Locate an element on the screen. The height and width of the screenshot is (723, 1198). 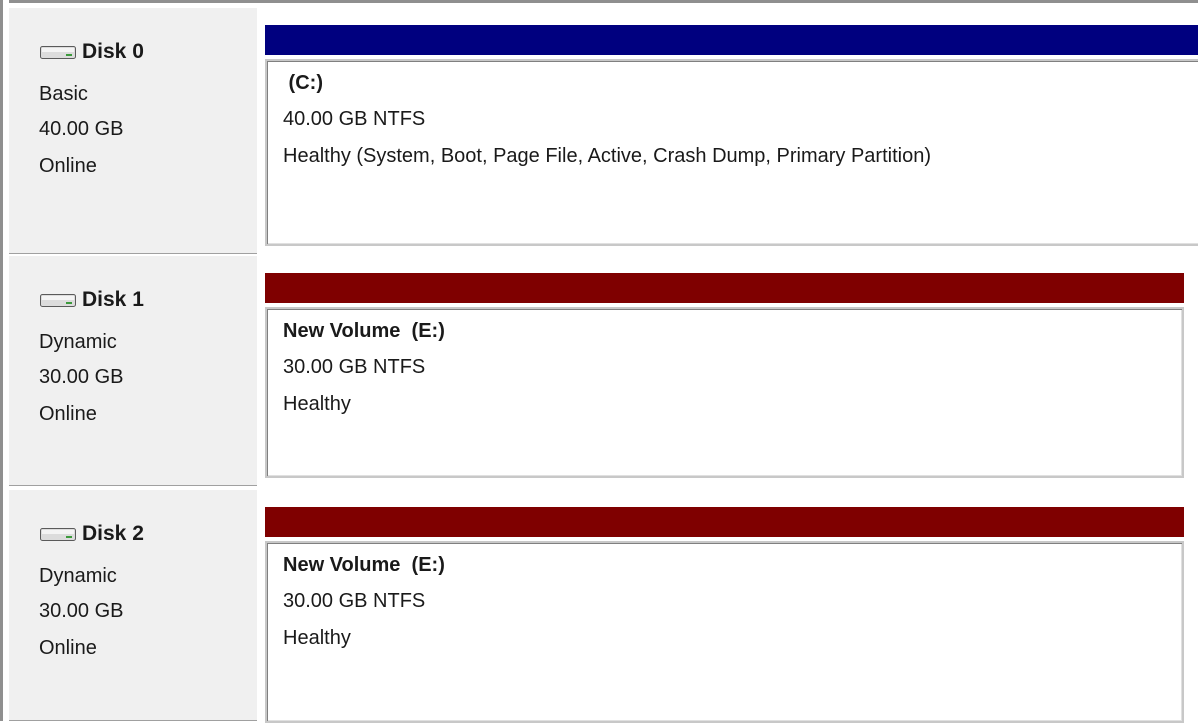
disk-name-label: Disk 1 is located at coordinates (113, 299).